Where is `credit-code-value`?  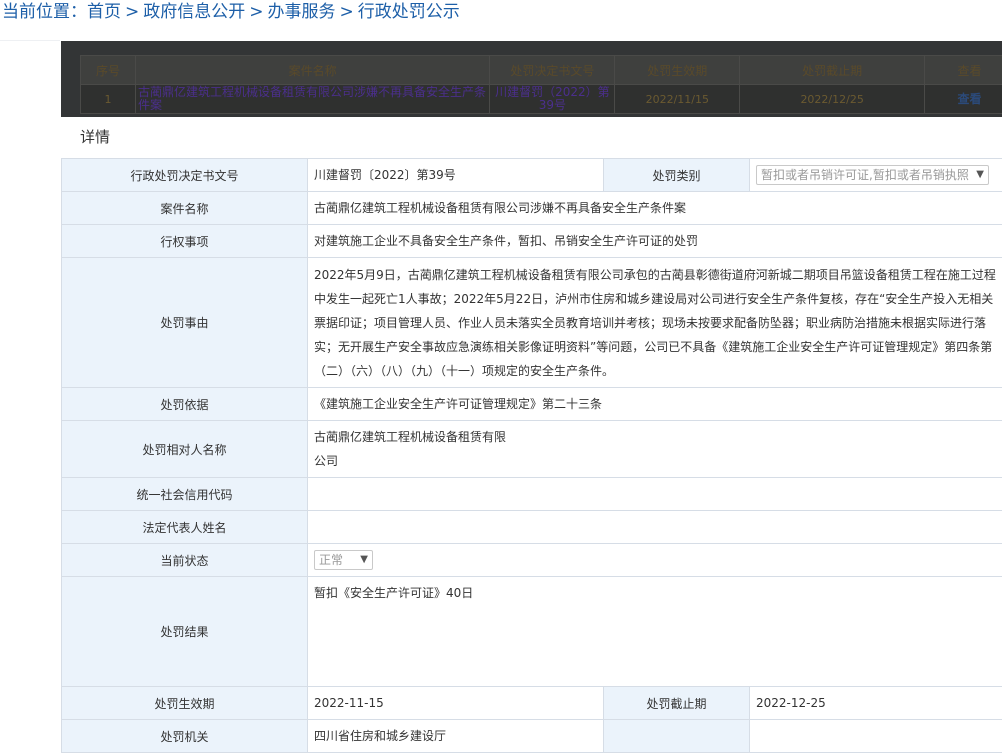
credit-code-value is located at coordinates (655, 494).